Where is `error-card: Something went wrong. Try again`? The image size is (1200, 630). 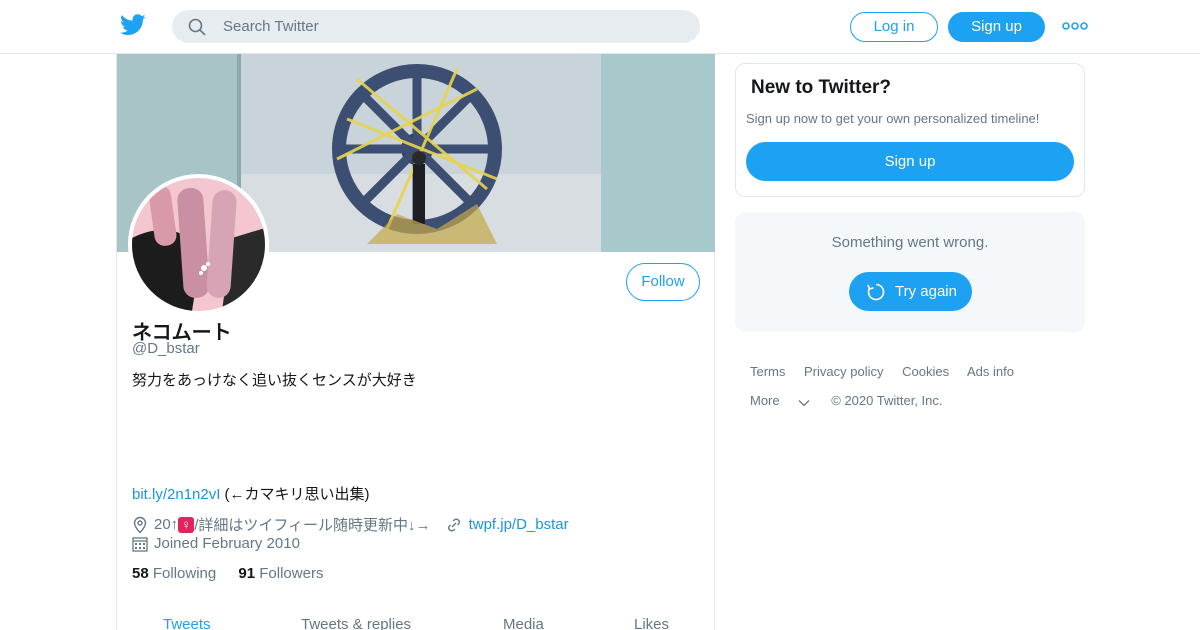 error-card: Something went wrong. Try again is located at coordinates (910, 272).